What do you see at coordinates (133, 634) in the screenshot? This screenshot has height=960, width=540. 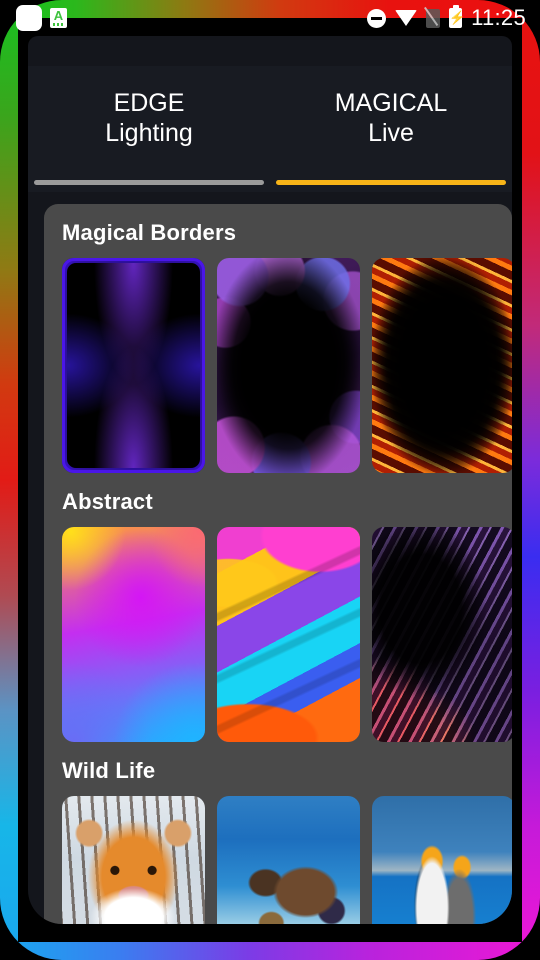 I see `thumb-gradient-mesh` at bounding box center [133, 634].